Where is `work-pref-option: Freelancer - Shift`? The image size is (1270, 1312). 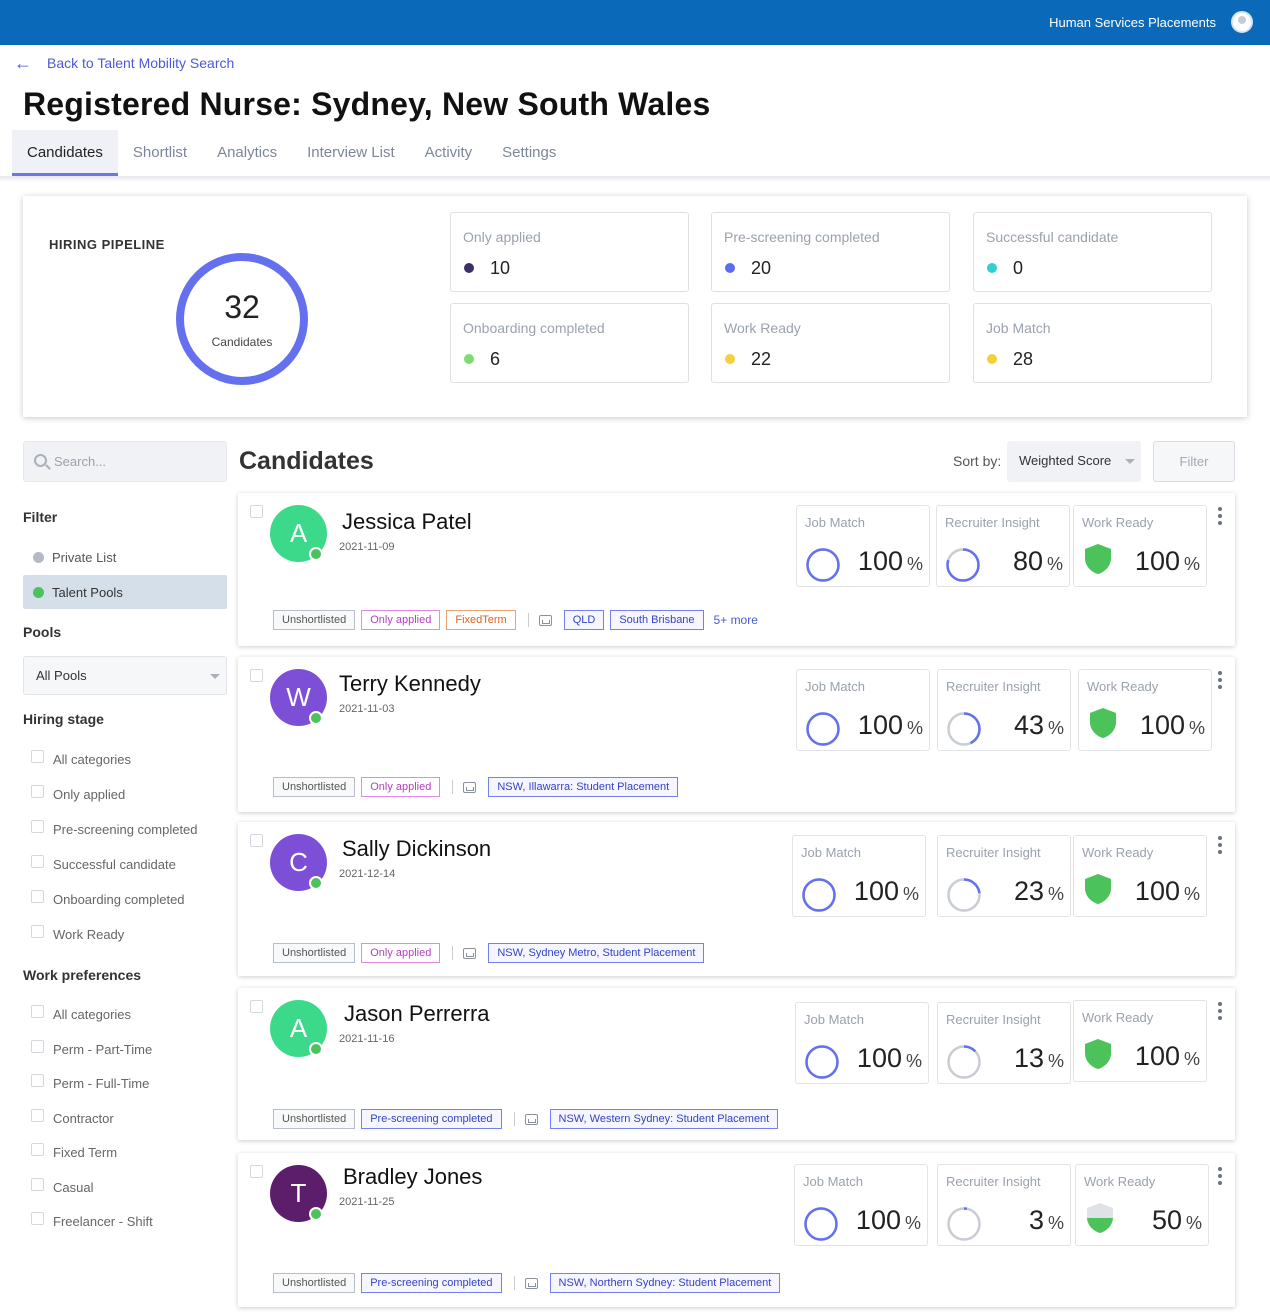
work-pref-option: Freelancer - Shift is located at coordinates (92, 1220).